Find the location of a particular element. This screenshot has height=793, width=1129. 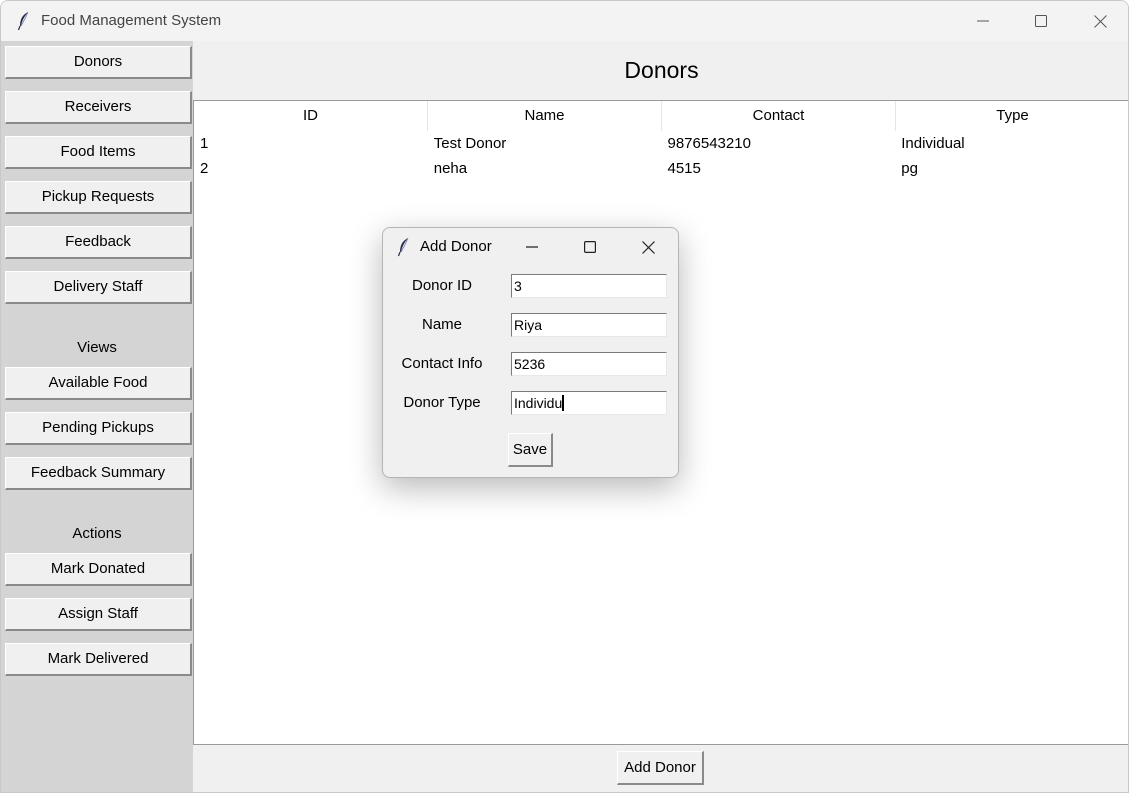

save-button: Save is located at coordinates (530, 450).